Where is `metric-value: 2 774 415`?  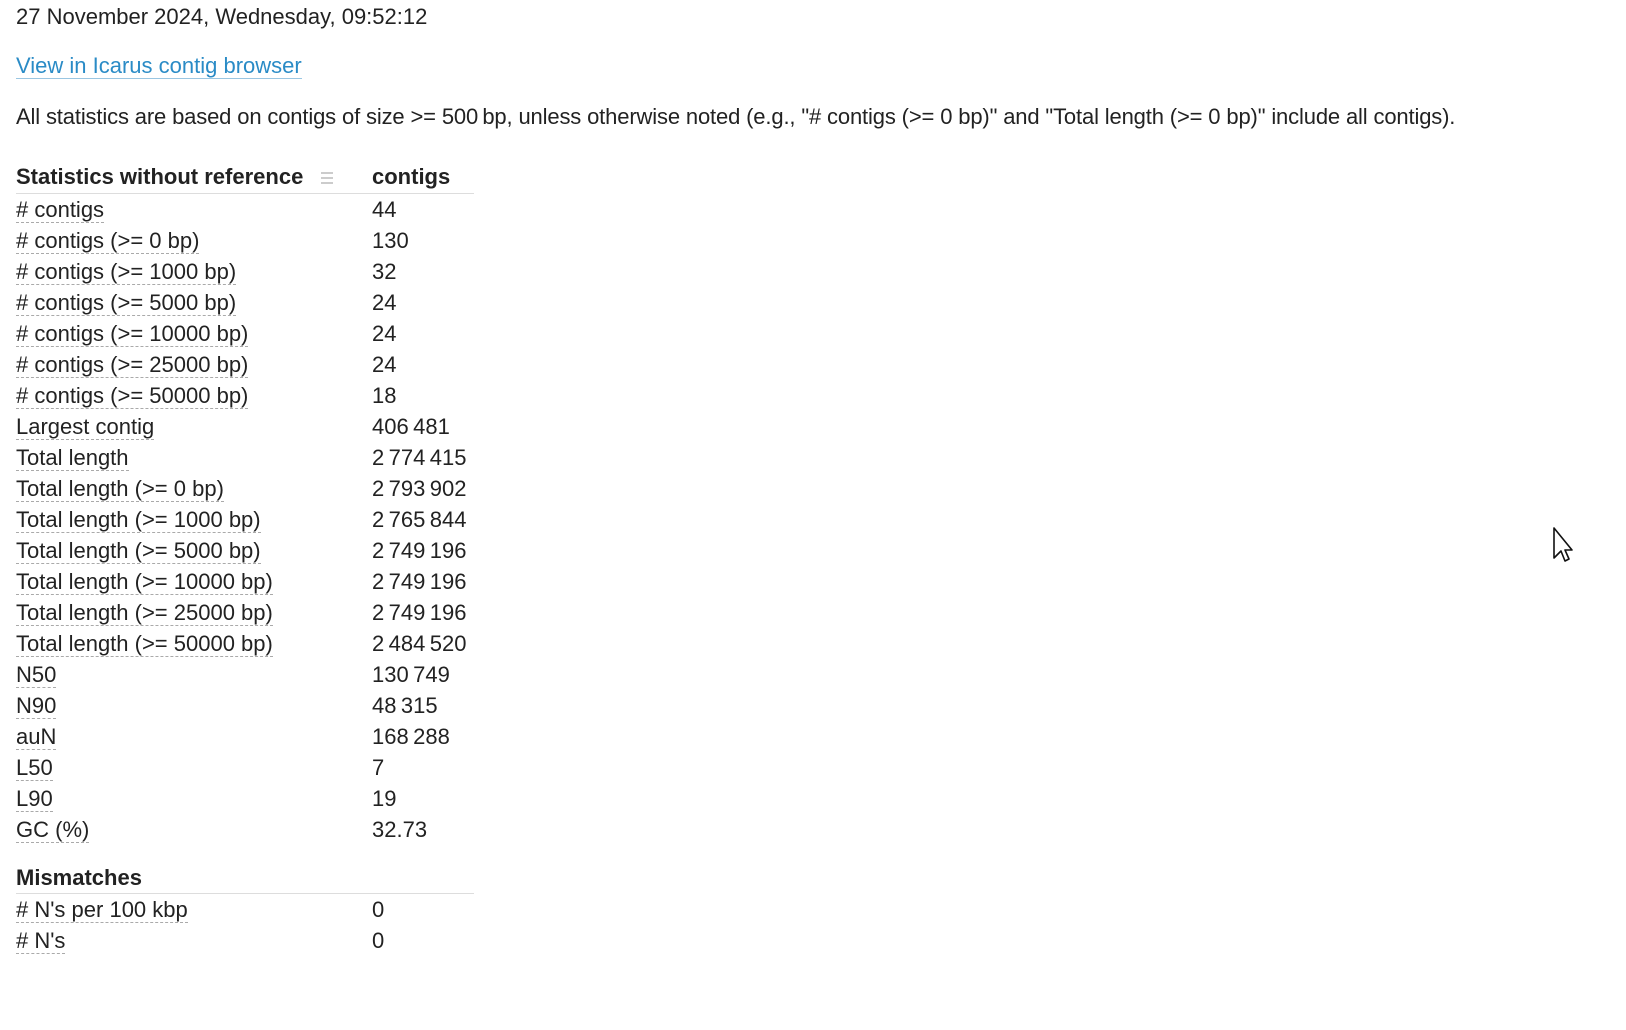 metric-value: 2 774 415 is located at coordinates (419, 457).